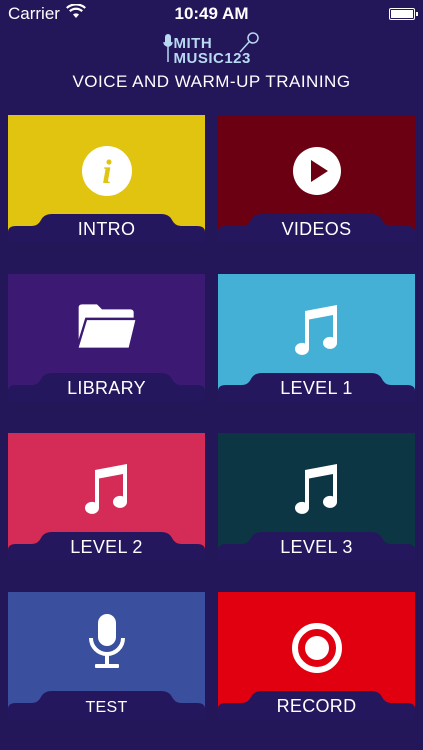 Image resolution: width=423 pixels, height=750 pixels. Describe the element at coordinates (107, 642) in the screenshot. I see `microphone-icon` at that location.